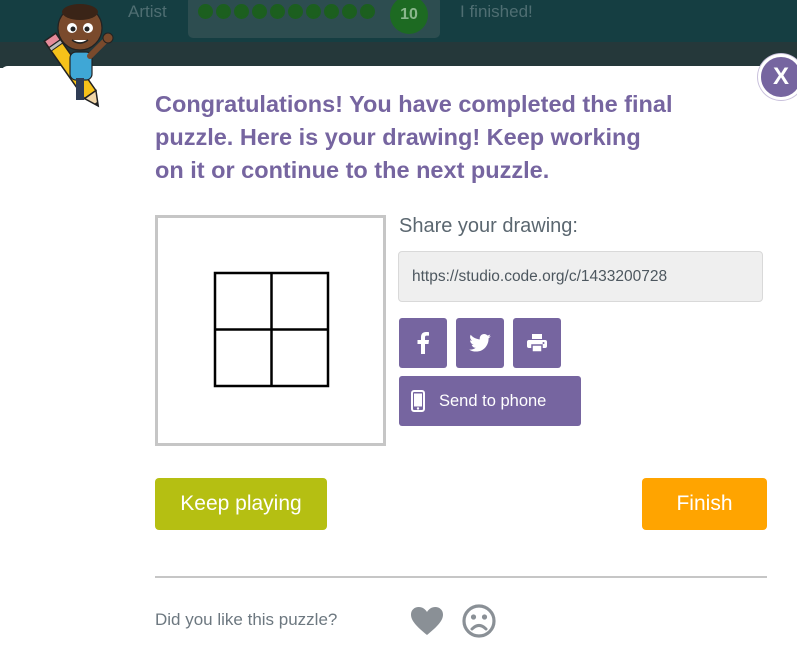  What do you see at coordinates (496, 12) in the screenshot?
I see `finished-link: I finished!` at bounding box center [496, 12].